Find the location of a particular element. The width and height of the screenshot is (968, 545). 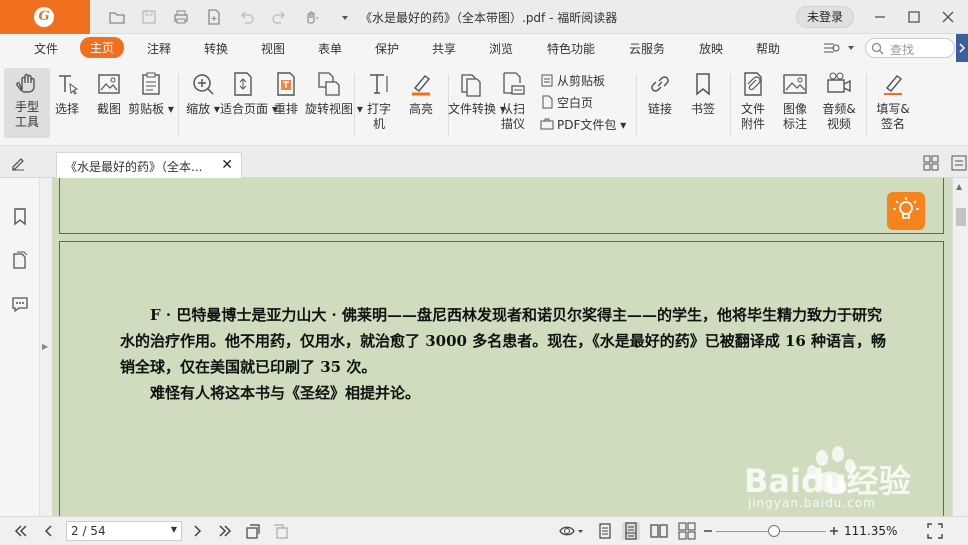

zoom-level: 111.35% is located at coordinates (870, 531).